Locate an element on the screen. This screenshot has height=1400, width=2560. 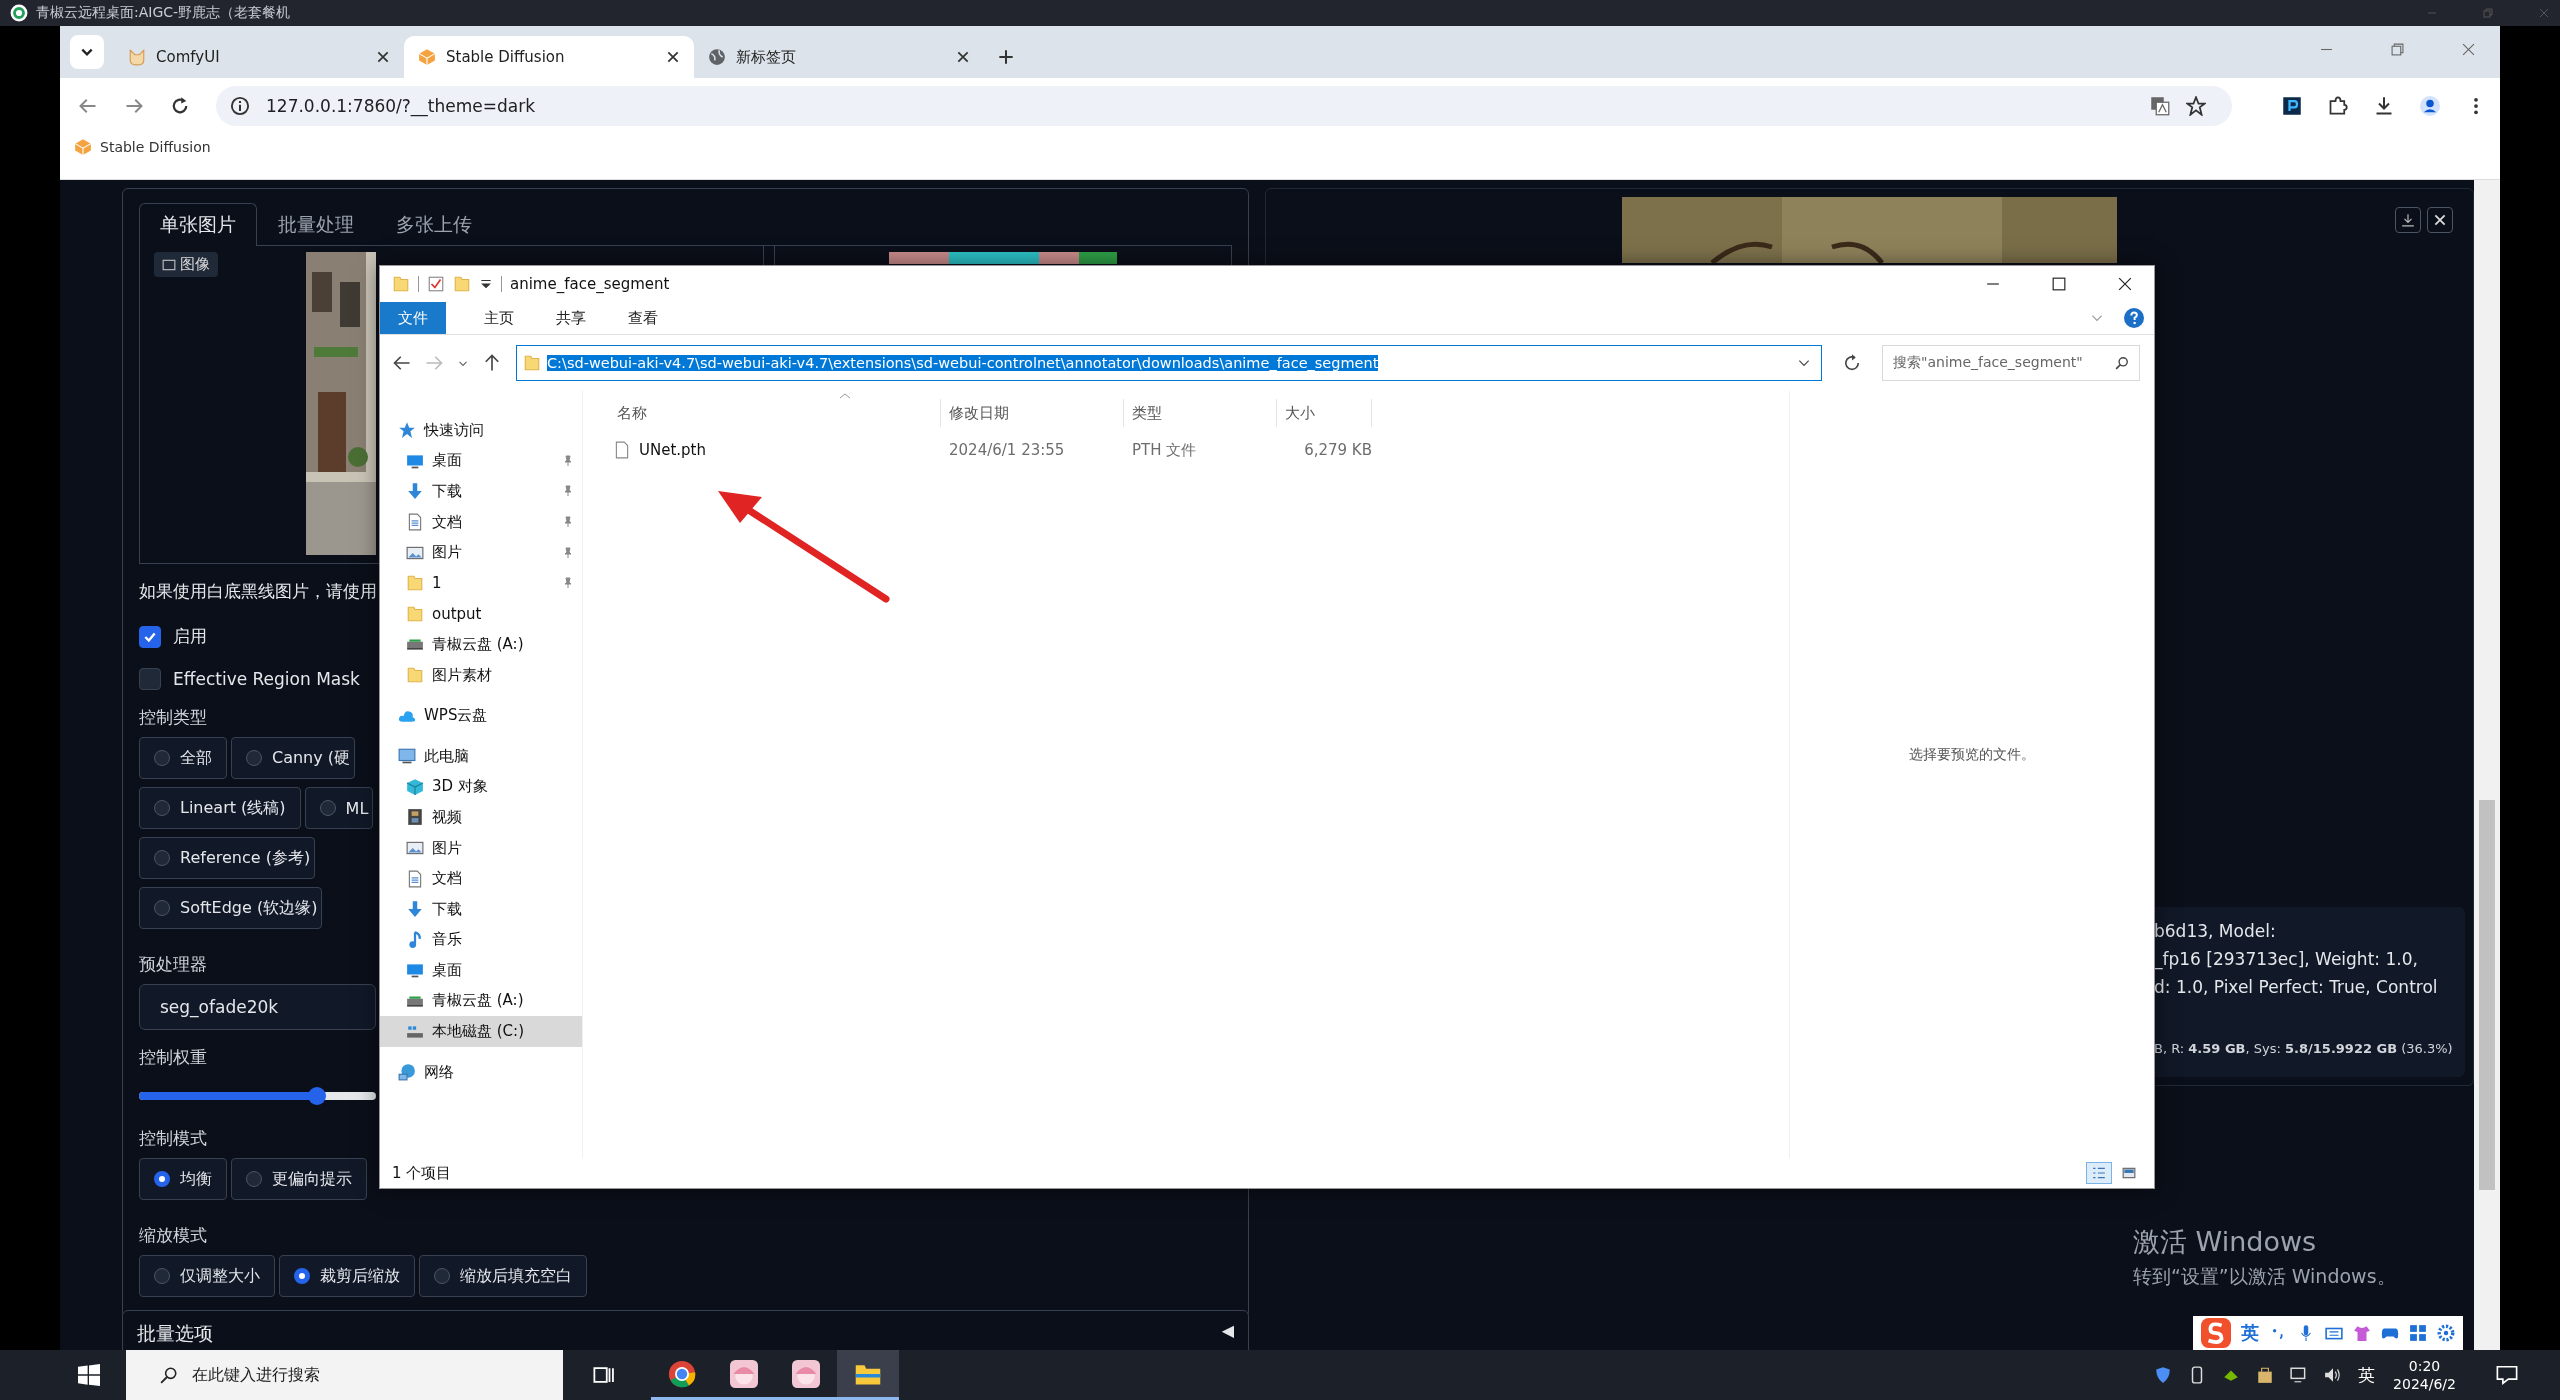
nav-item: 快速访问 is located at coordinates (481, 430).